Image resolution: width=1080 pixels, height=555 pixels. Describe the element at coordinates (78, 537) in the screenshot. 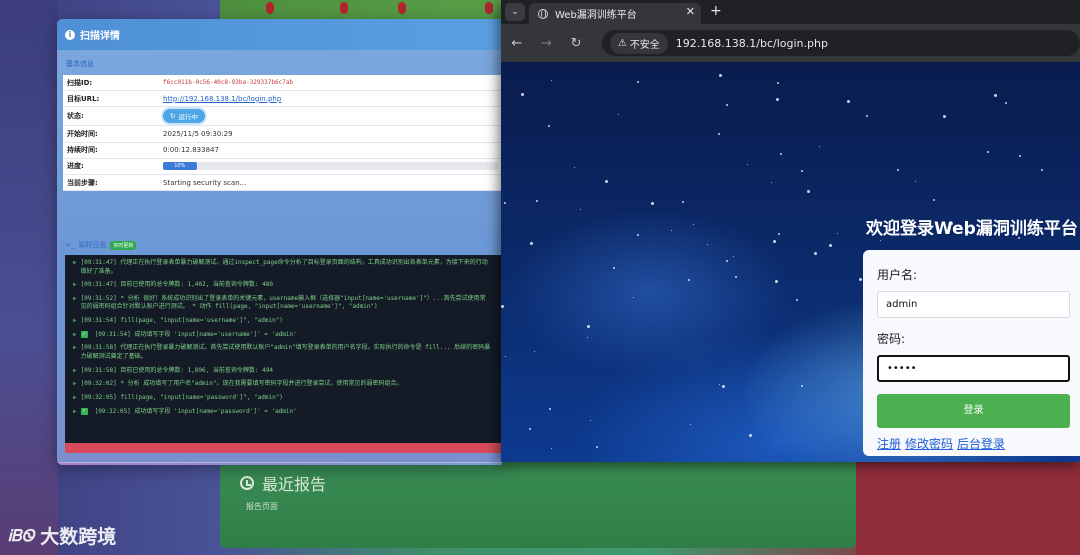

I see `watermark-text: 大数跨境` at that location.